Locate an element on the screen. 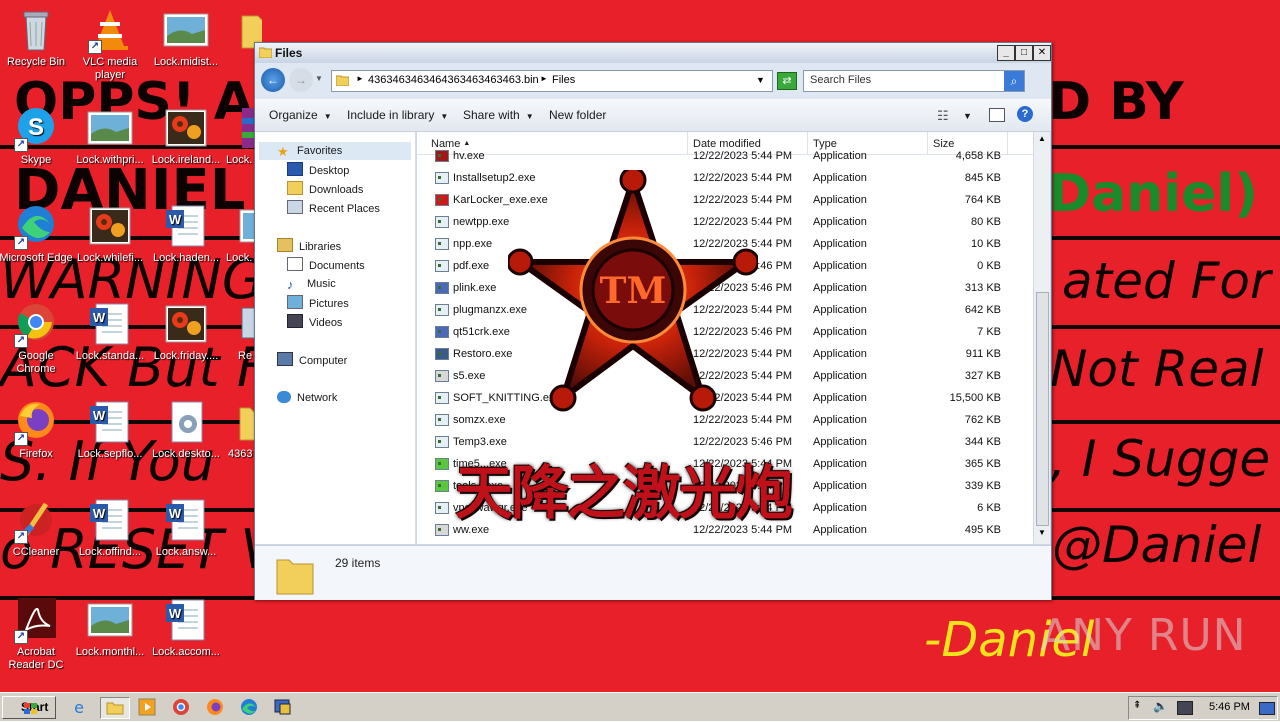 This screenshot has height=722, width=1280. show-desktop-icon is located at coordinates (1267, 708).